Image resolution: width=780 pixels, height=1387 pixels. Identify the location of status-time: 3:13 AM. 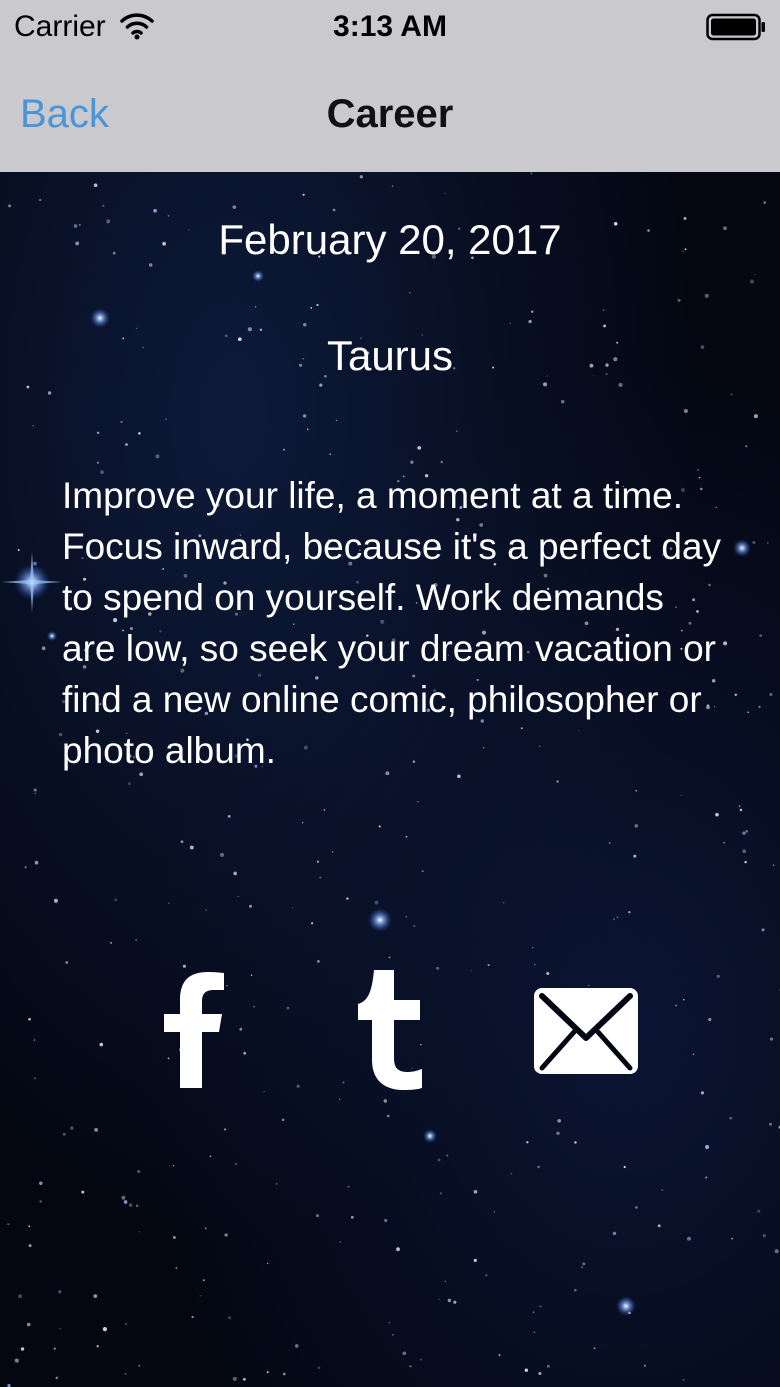
(390, 26).